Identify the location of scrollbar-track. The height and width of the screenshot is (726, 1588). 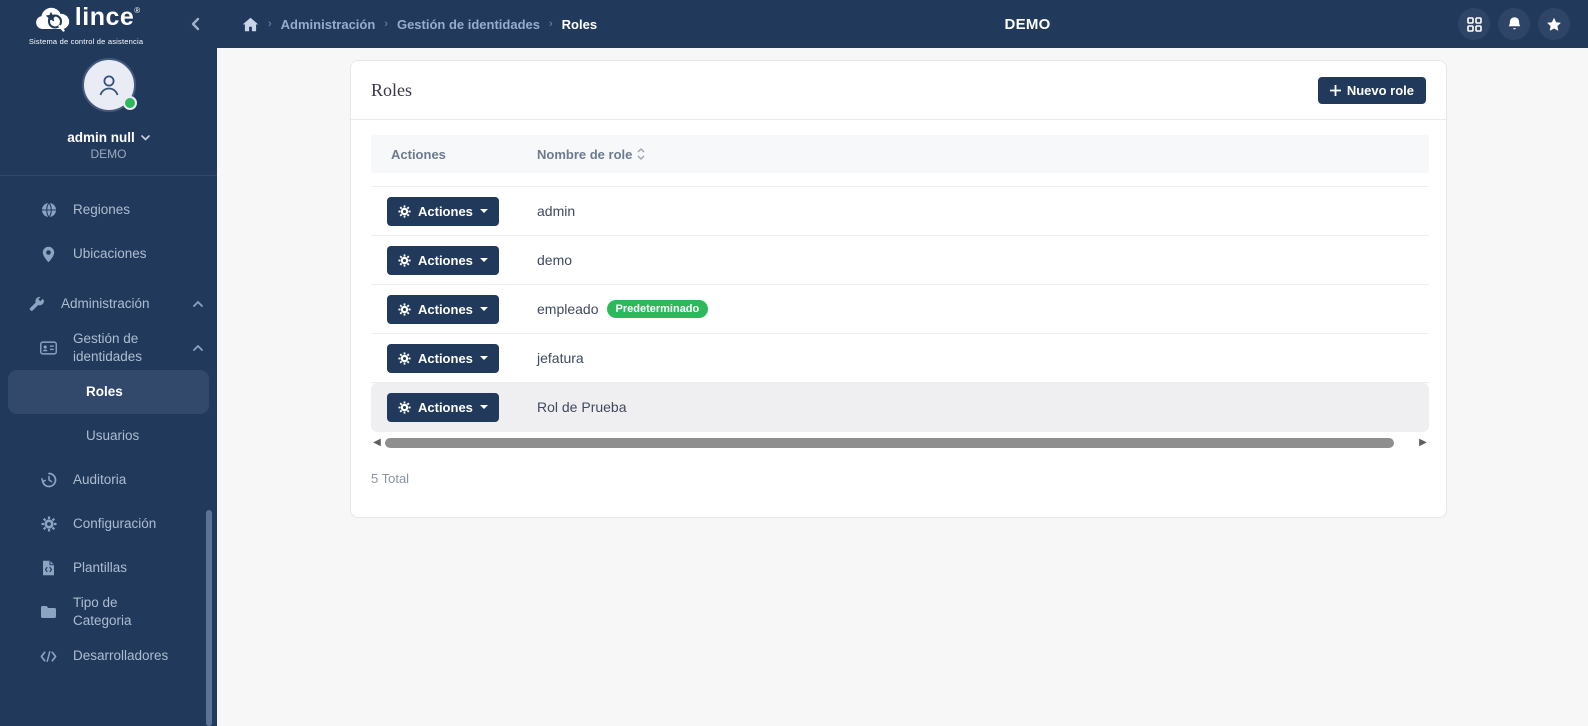
(900, 442).